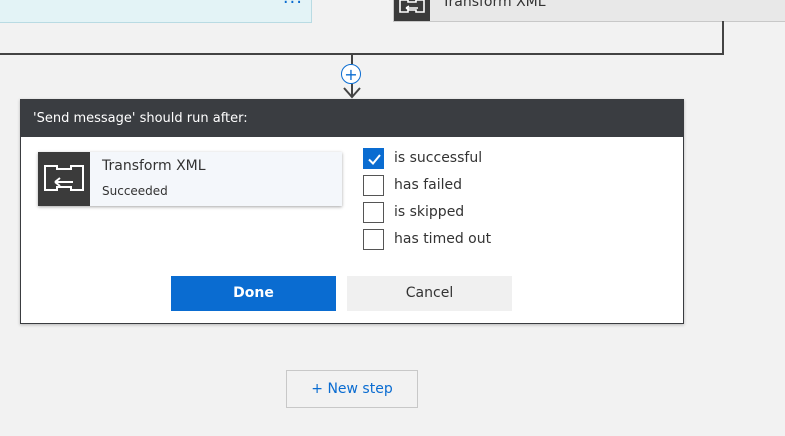  I want to click on transform-xml-action-card: Transform XML, so click(589, 11).